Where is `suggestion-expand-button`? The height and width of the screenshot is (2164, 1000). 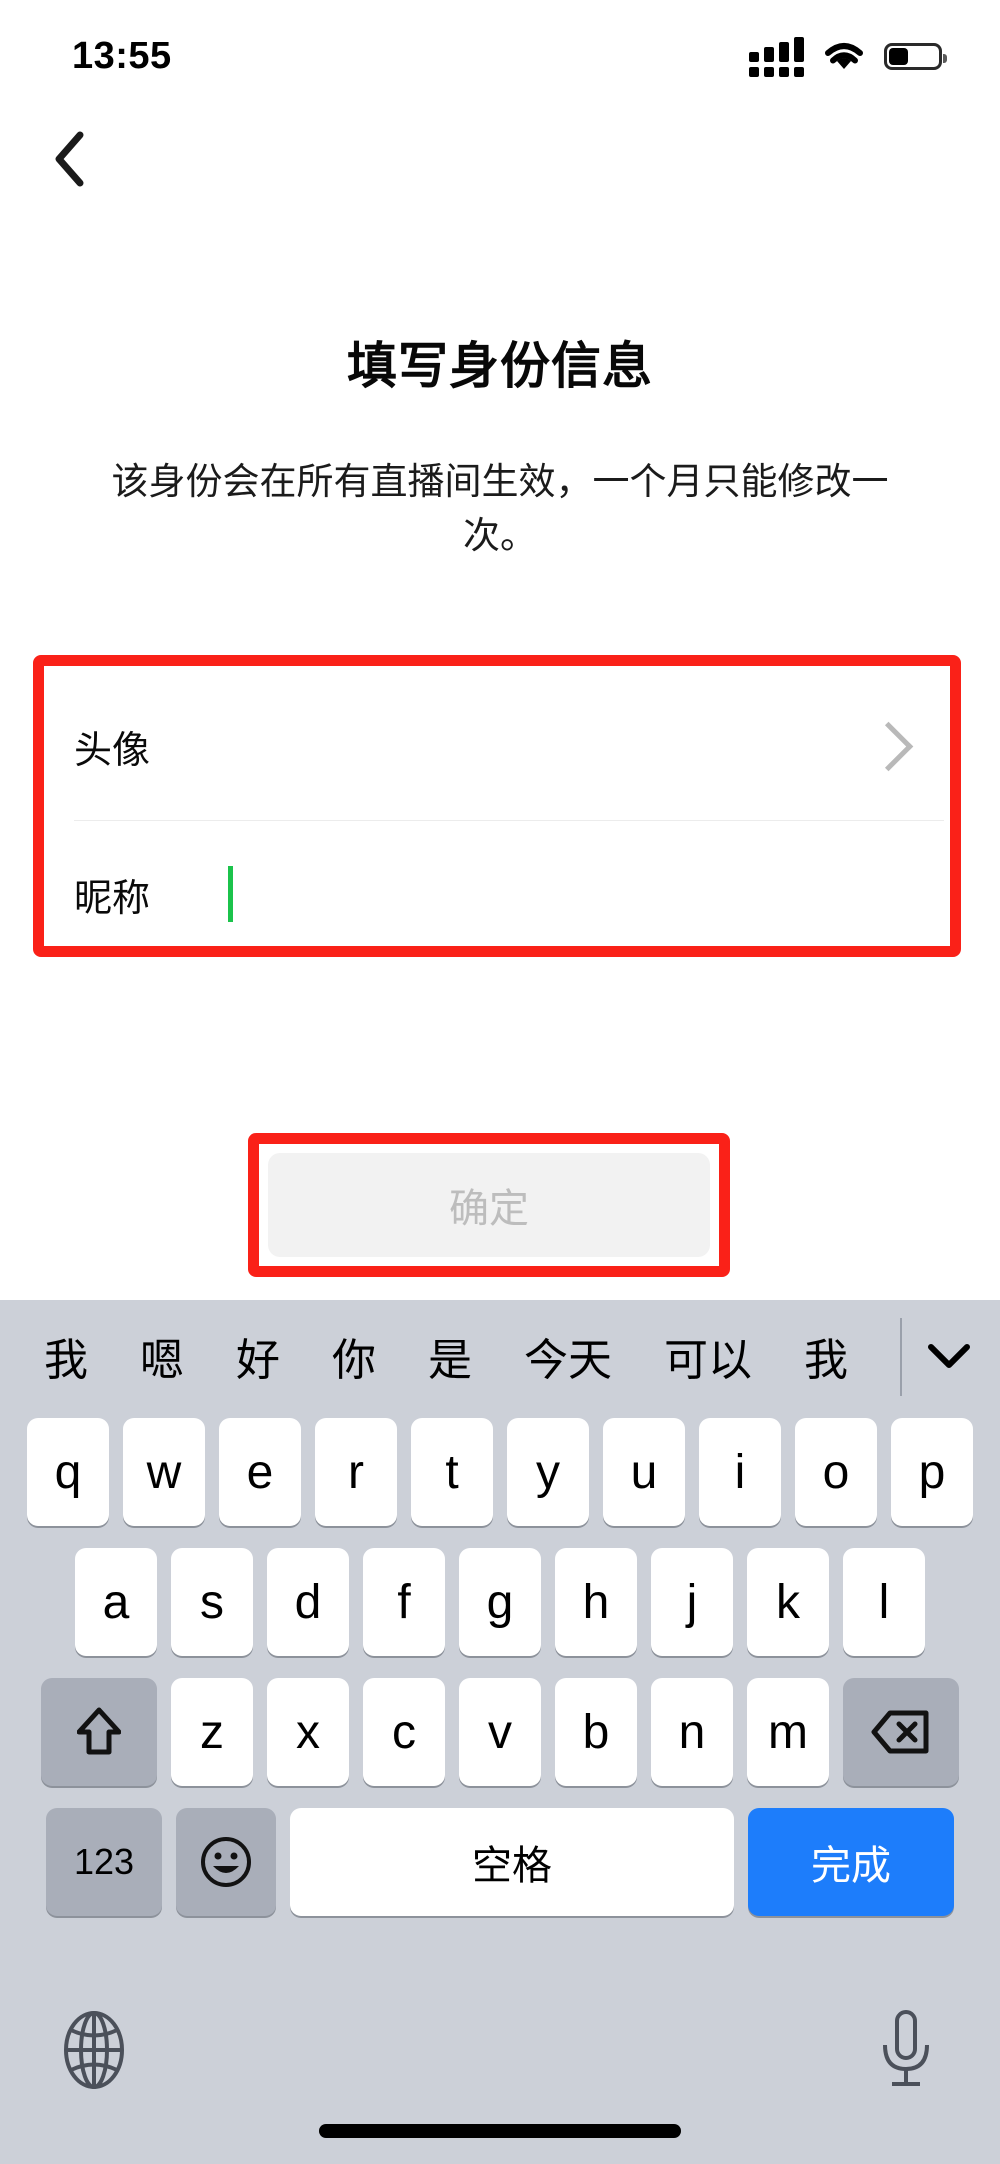
suggestion-expand-button is located at coordinates (949, 1356).